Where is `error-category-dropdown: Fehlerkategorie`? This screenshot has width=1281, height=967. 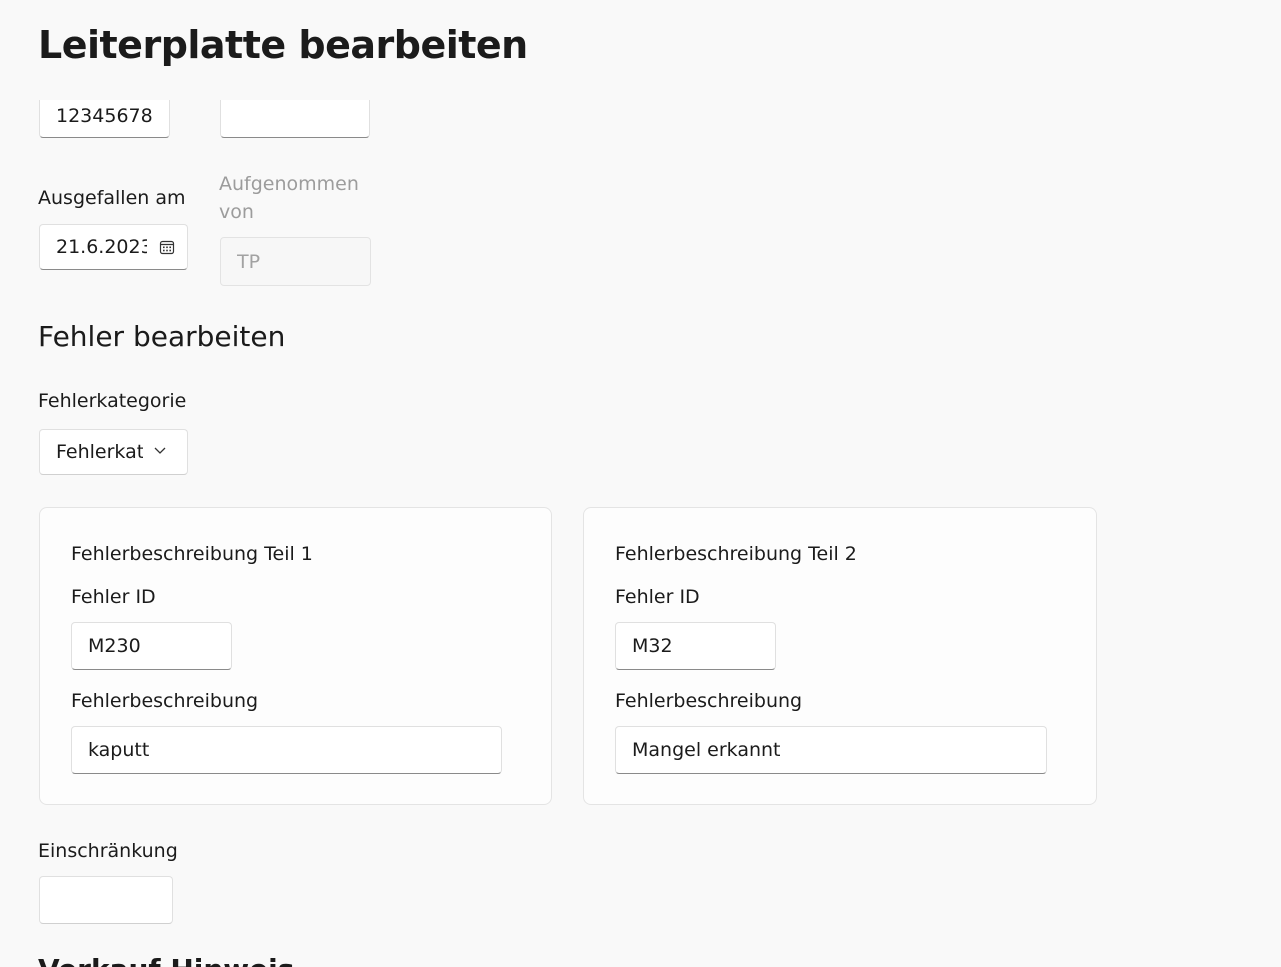 error-category-dropdown: Fehlerkategorie is located at coordinates (113, 452).